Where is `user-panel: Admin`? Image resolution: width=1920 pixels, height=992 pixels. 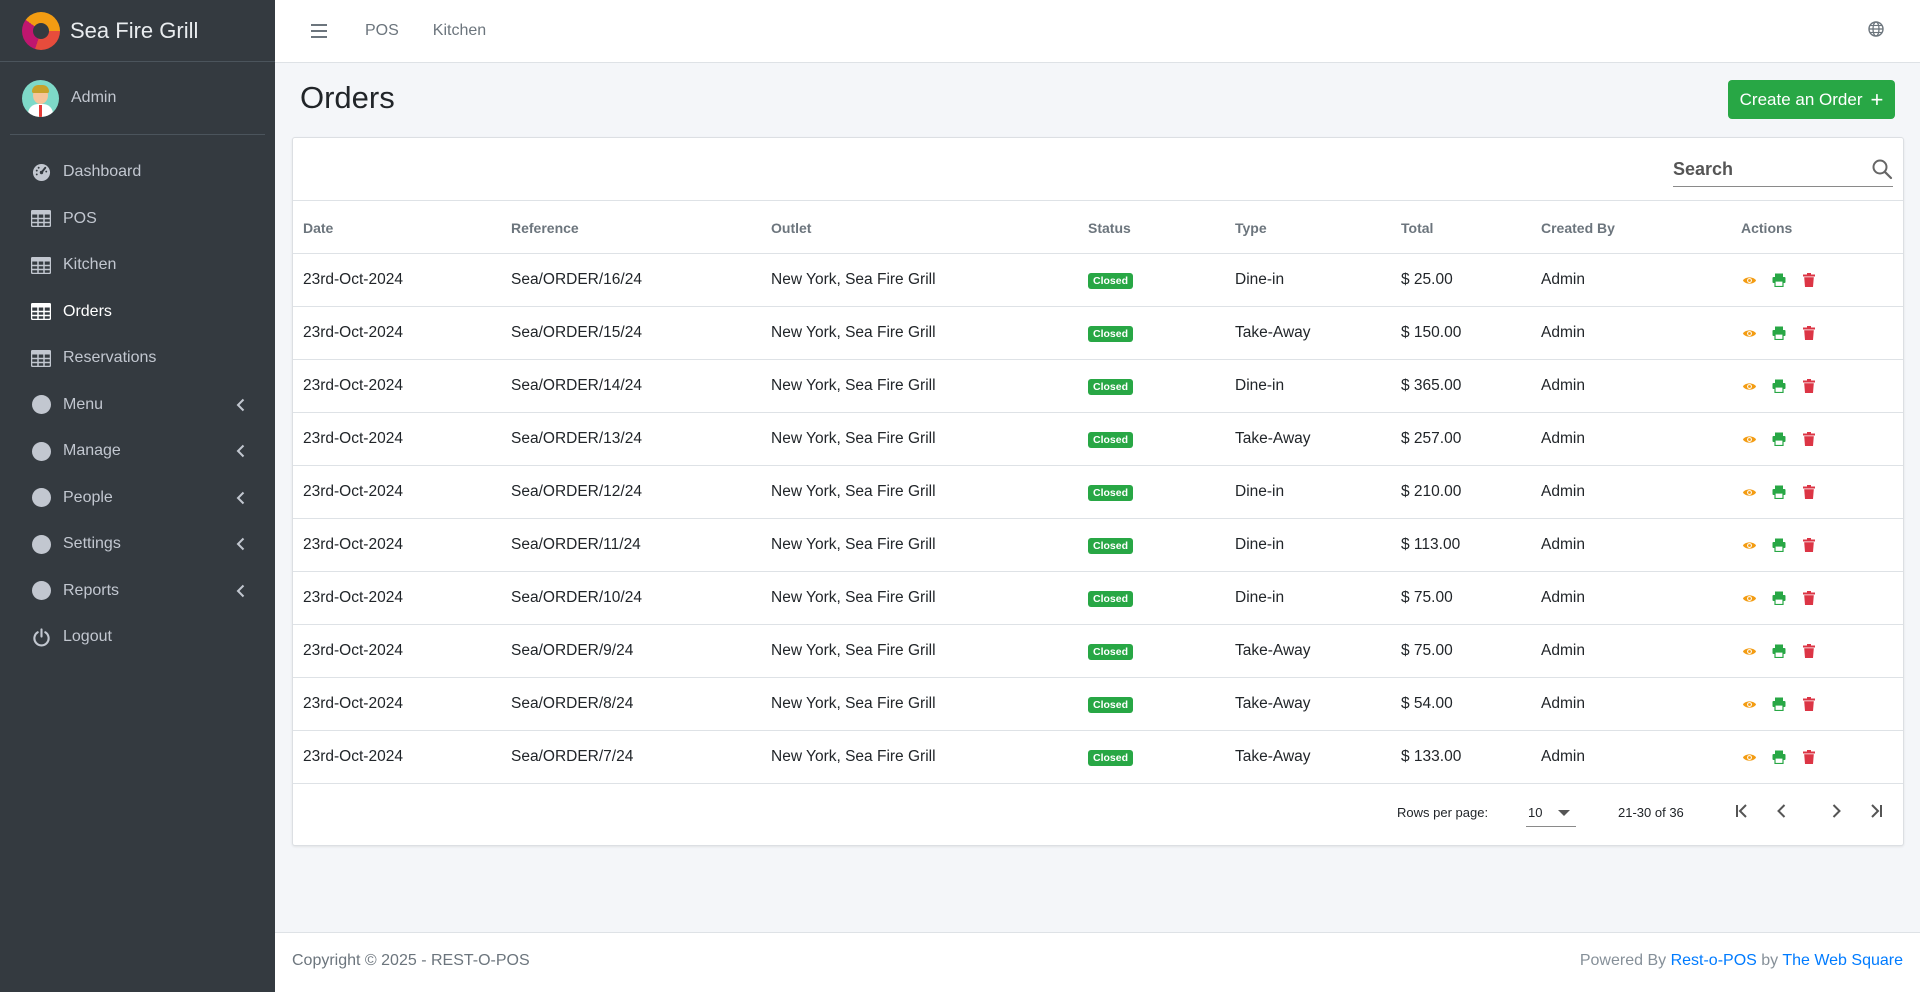
user-panel: Admin is located at coordinates (137, 98).